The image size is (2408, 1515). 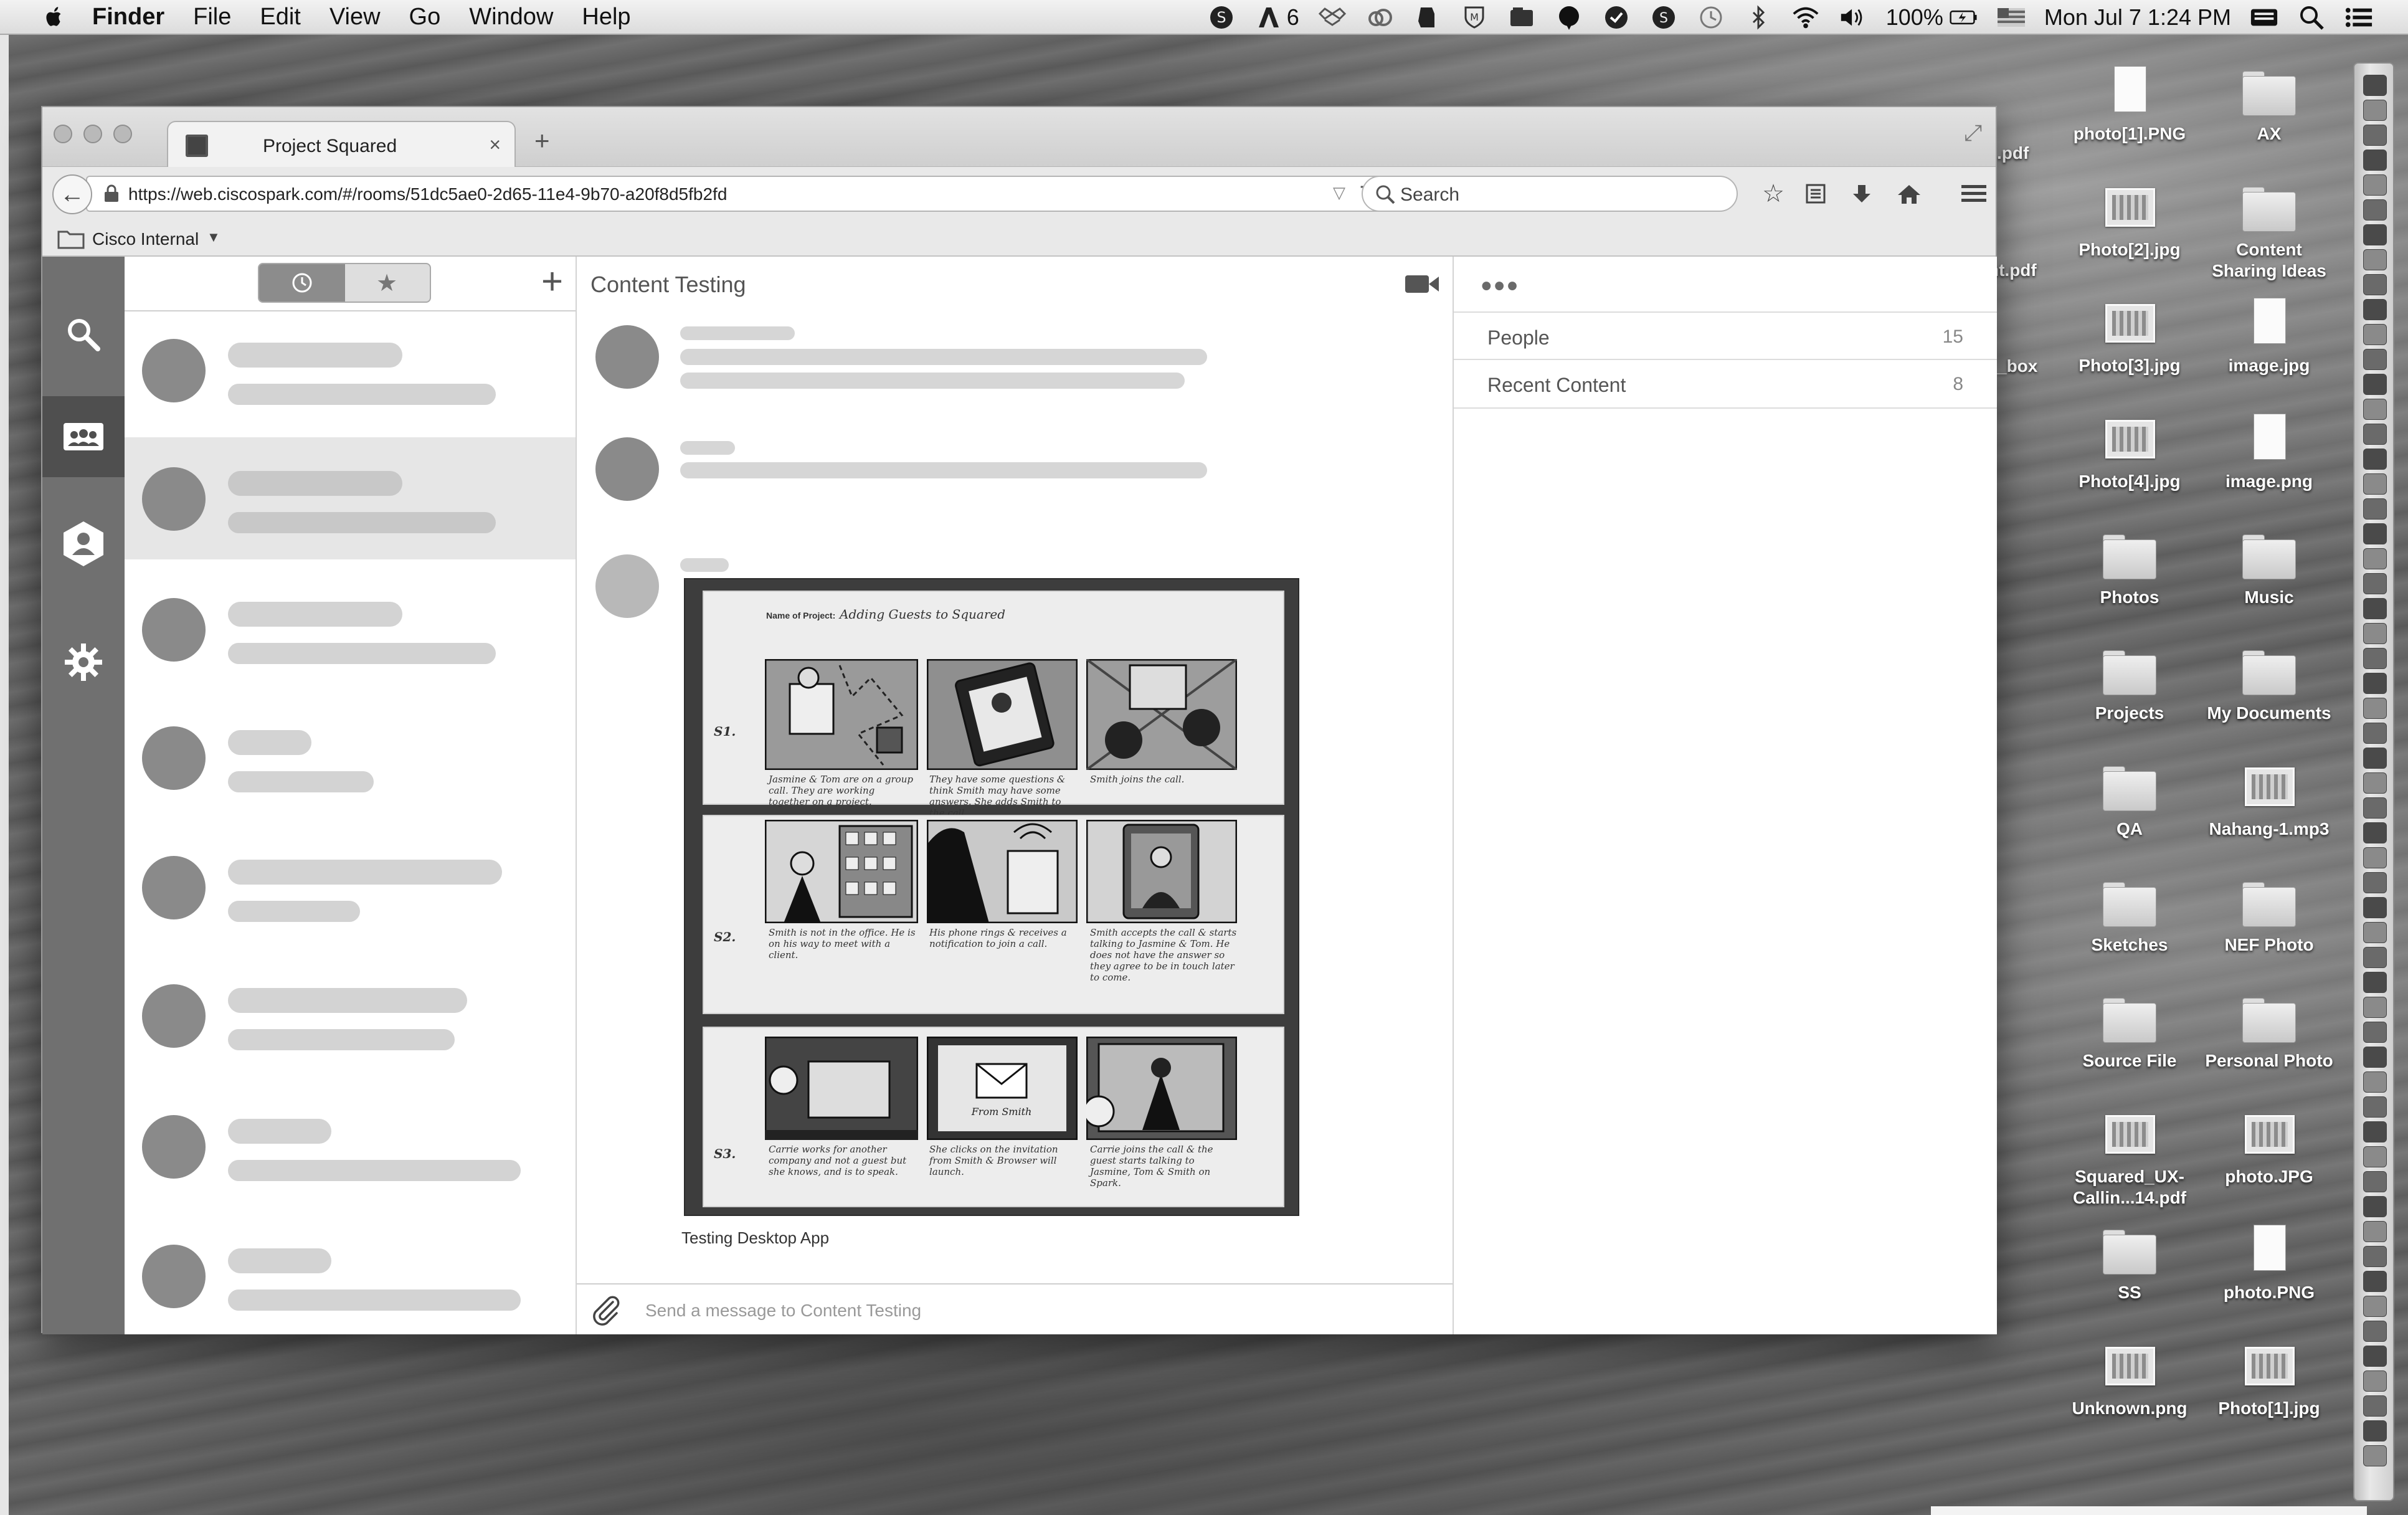 What do you see at coordinates (1427, 17) in the screenshot?
I see `evernote-icon` at bounding box center [1427, 17].